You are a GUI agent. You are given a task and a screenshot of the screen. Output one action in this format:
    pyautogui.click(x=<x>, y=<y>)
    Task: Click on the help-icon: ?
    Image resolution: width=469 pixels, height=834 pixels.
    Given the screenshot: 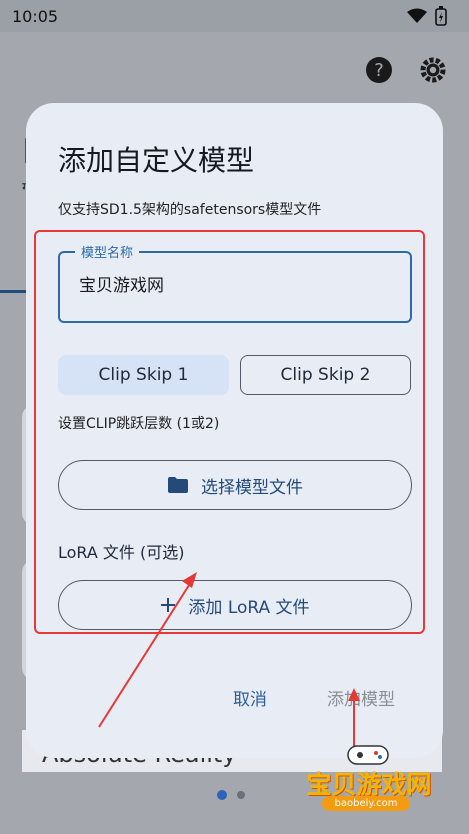 What is the action you would take?
    pyautogui.click(x=379, y=70)
    